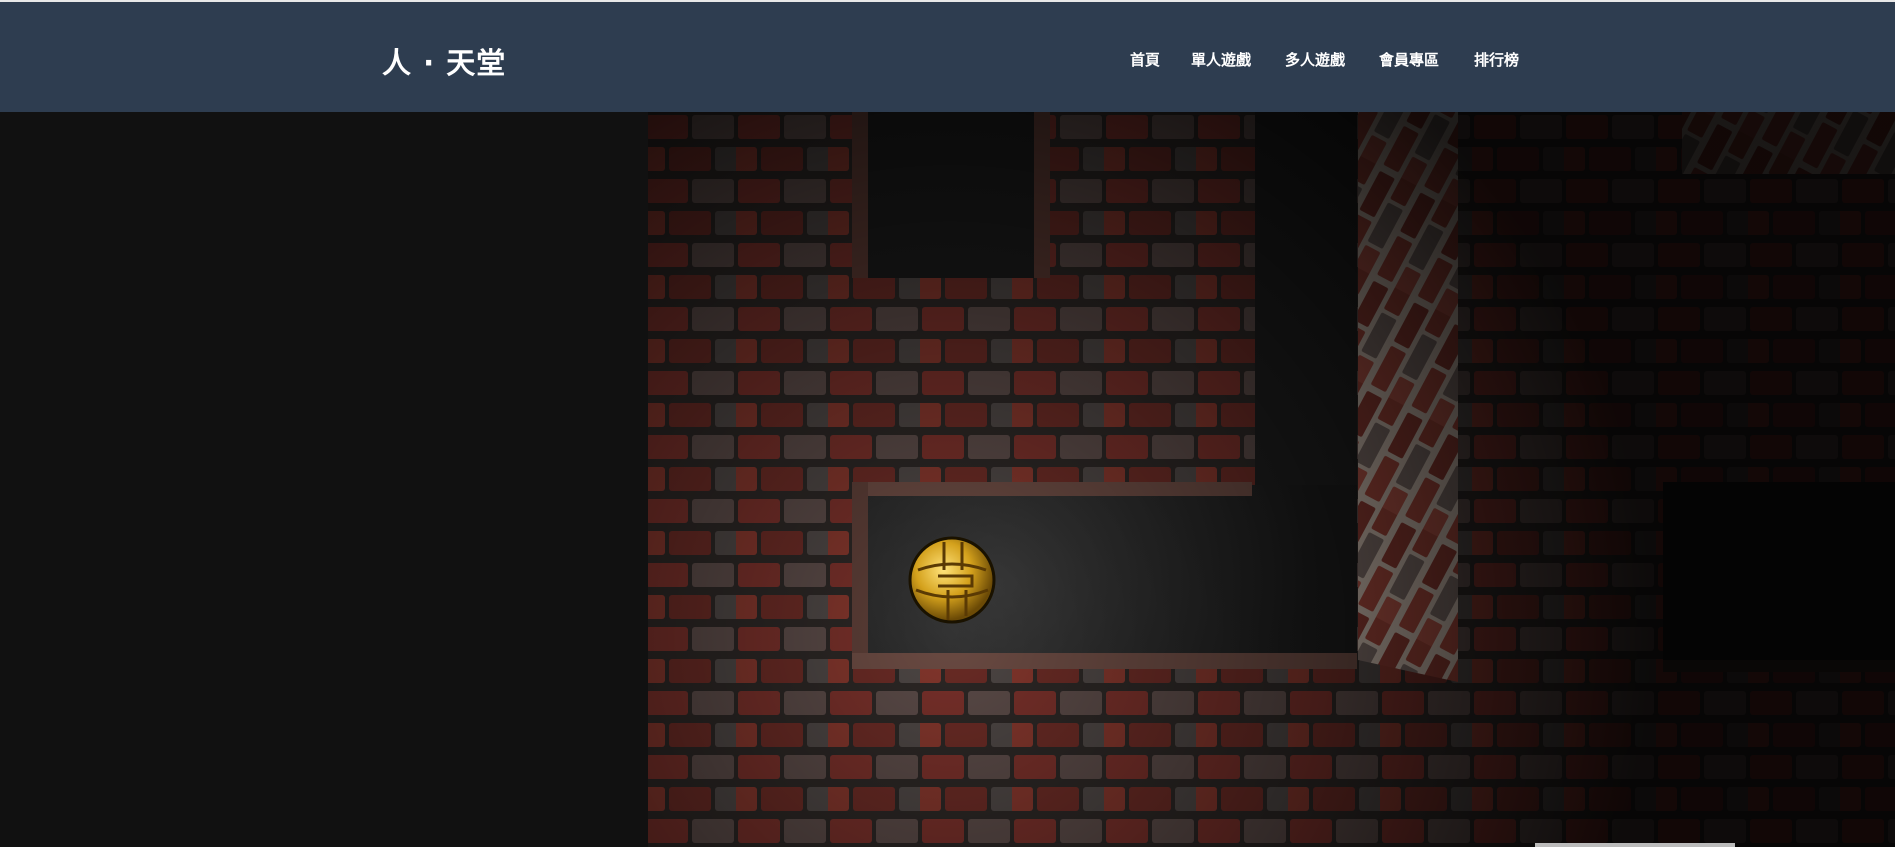 The width and height of the screenshot is (1895, 847). Describe the element at coordinates (1496, 59) in the screenshot. I see `nav-leaderboard: 排行榜` at that location.